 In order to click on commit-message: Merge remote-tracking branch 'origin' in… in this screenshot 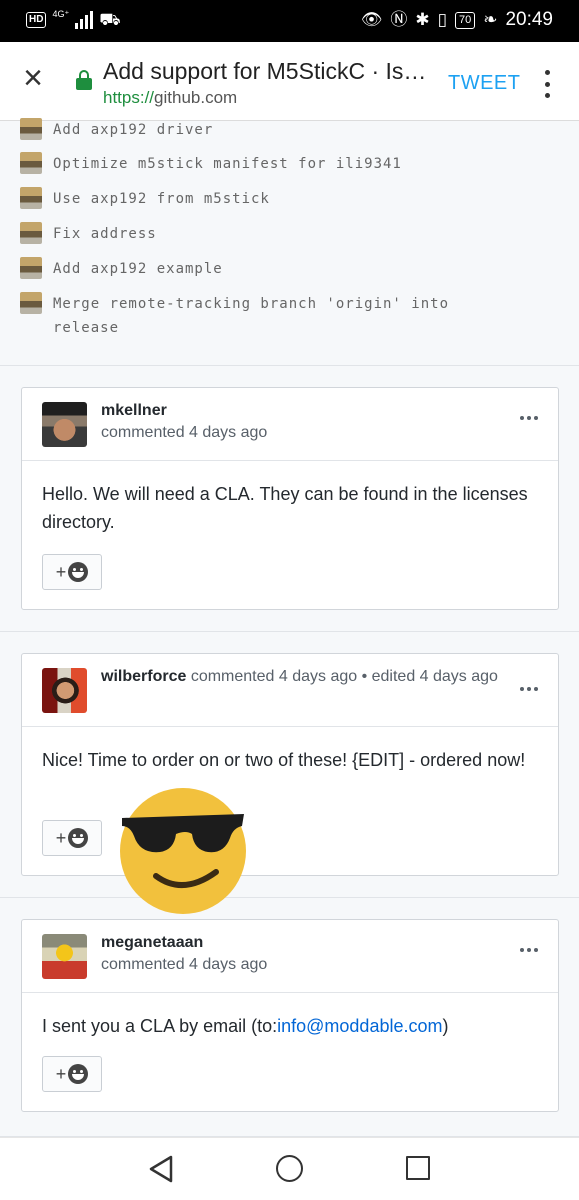, I will do `click(288, 316)`.